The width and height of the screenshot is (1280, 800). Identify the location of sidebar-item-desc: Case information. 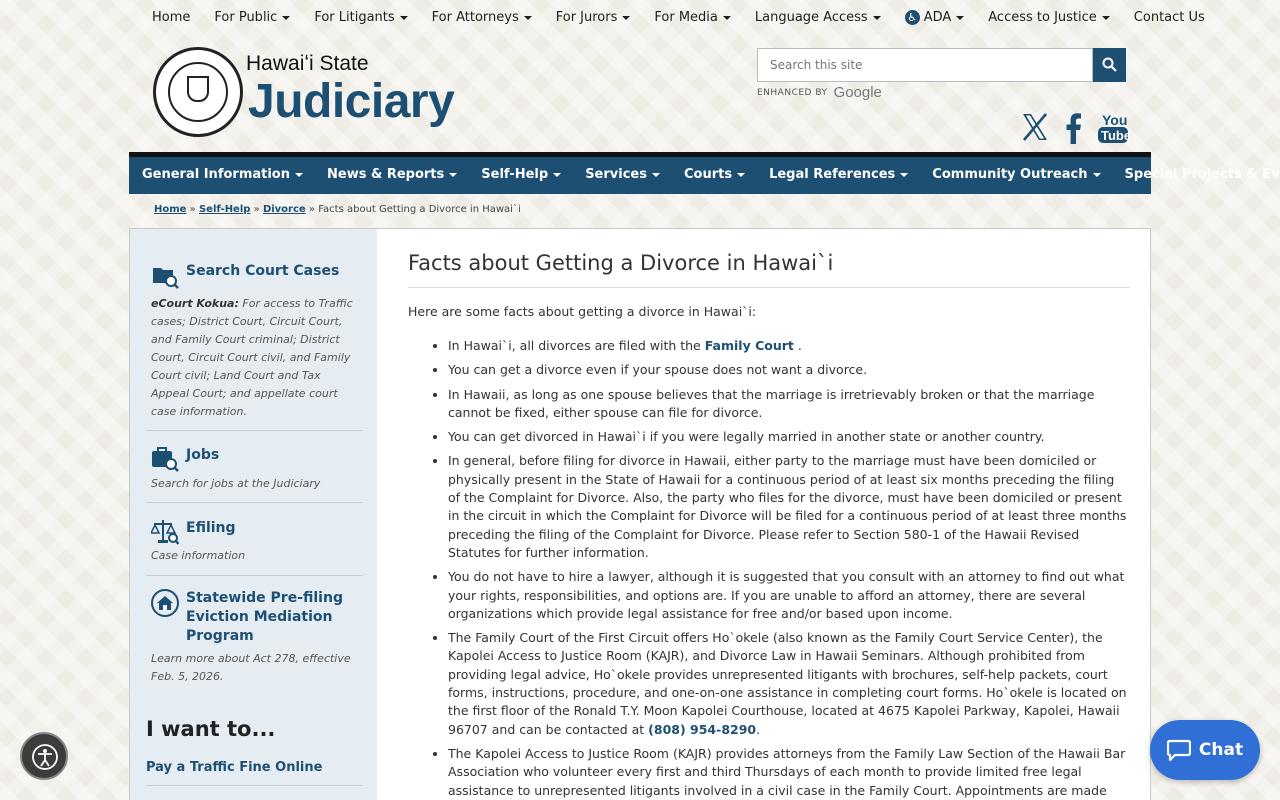
(198, 555).